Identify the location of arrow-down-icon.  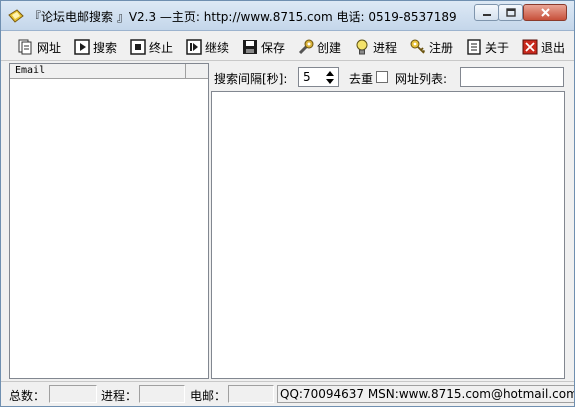
(330, 81).